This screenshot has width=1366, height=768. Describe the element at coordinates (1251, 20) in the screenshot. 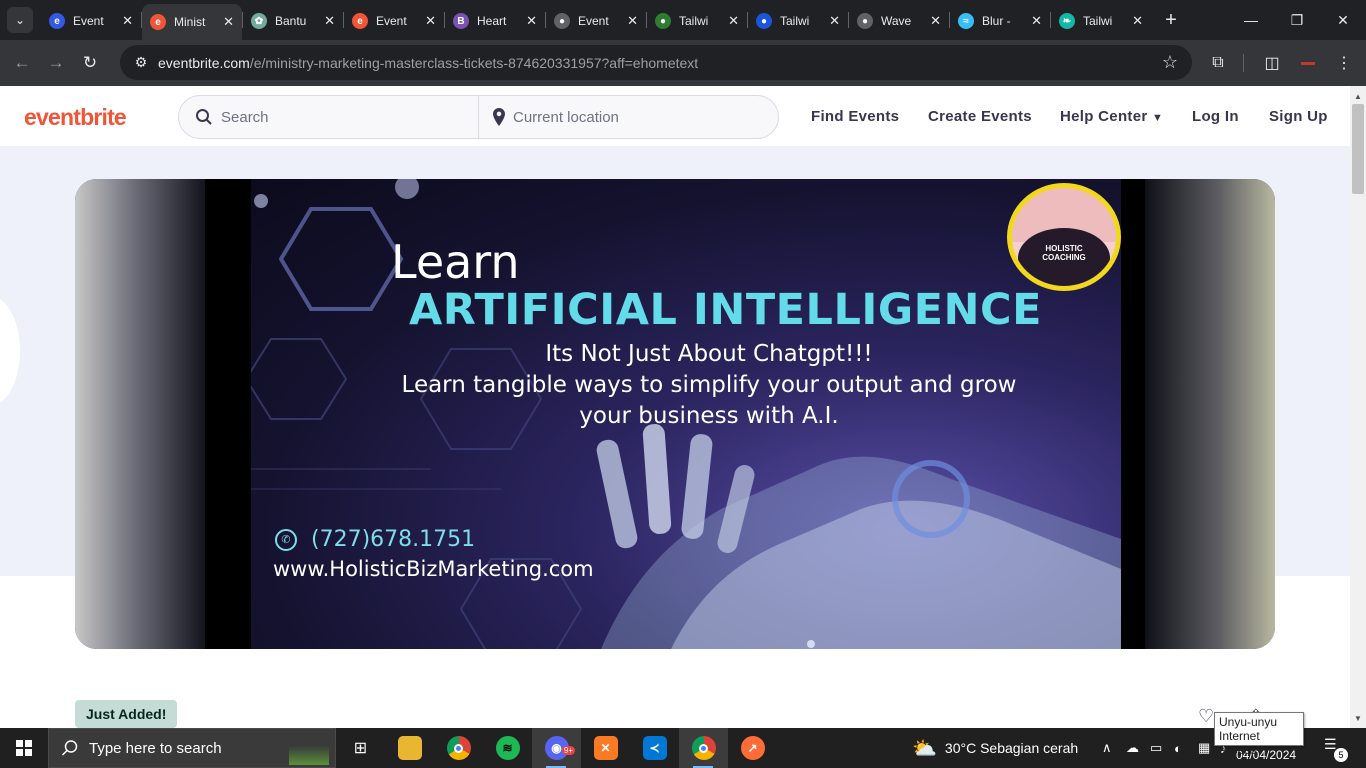

I see `minimize-button: —` at that location.